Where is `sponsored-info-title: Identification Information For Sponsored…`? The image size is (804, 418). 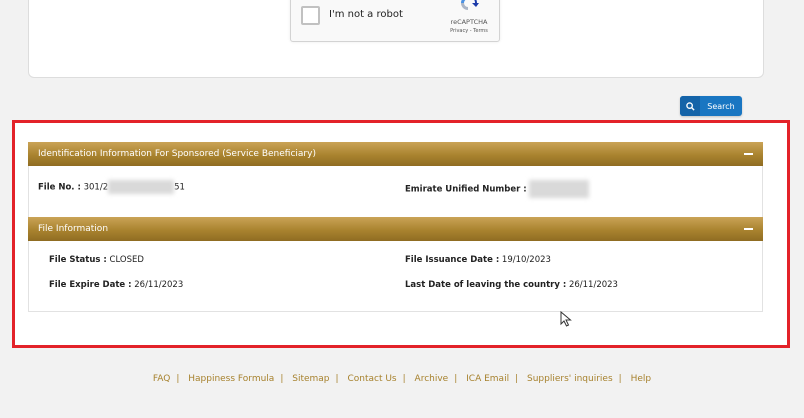
sponsored-info-title: Identification Information For Sponsored… is located at coordinates (177, 154).